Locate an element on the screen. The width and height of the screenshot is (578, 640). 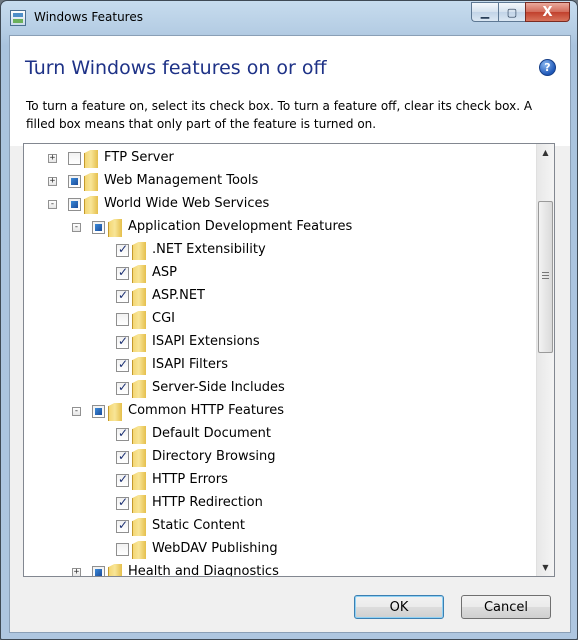
ok-button: OK is located at coordinates (399, 607).